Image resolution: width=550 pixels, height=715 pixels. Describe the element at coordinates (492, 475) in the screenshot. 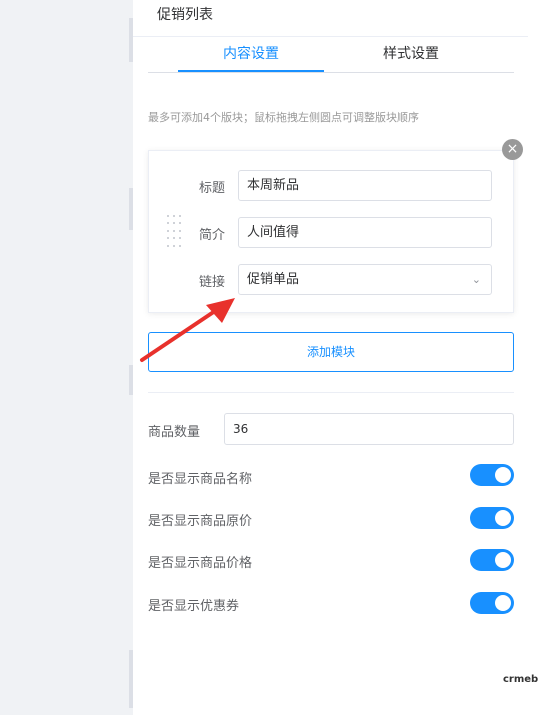

I see `toggle-show-name` at that location.